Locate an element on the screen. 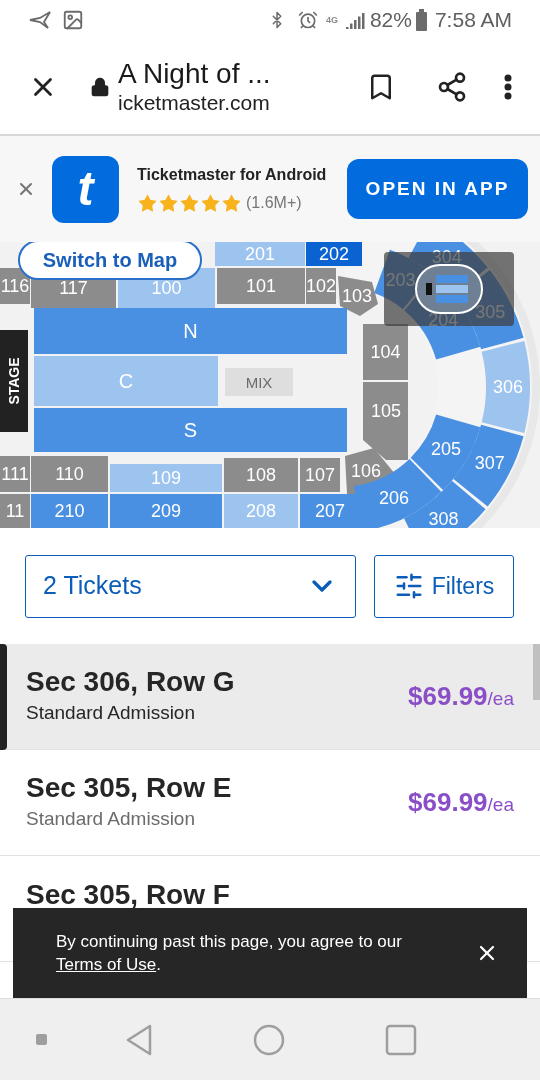 Image resolution: width=540 pixels, height=1080 pixels. section-row-text: Sec 305, Row F is located at coordinates (128, 894).